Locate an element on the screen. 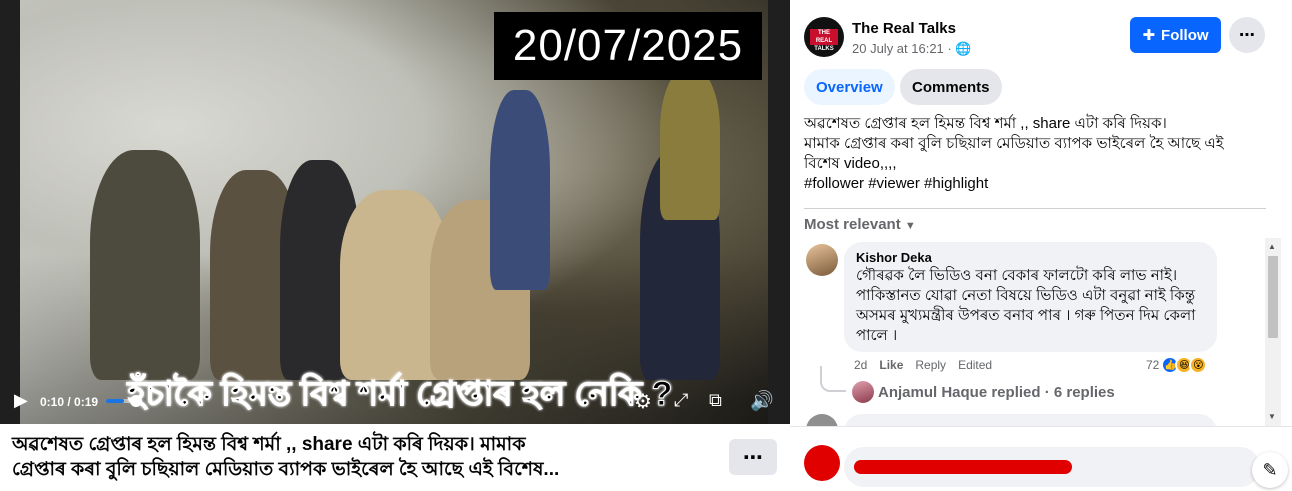 The width and height of the screenshot is (1292, 491). scroll-thumb is located at coordinates (1273, 297).